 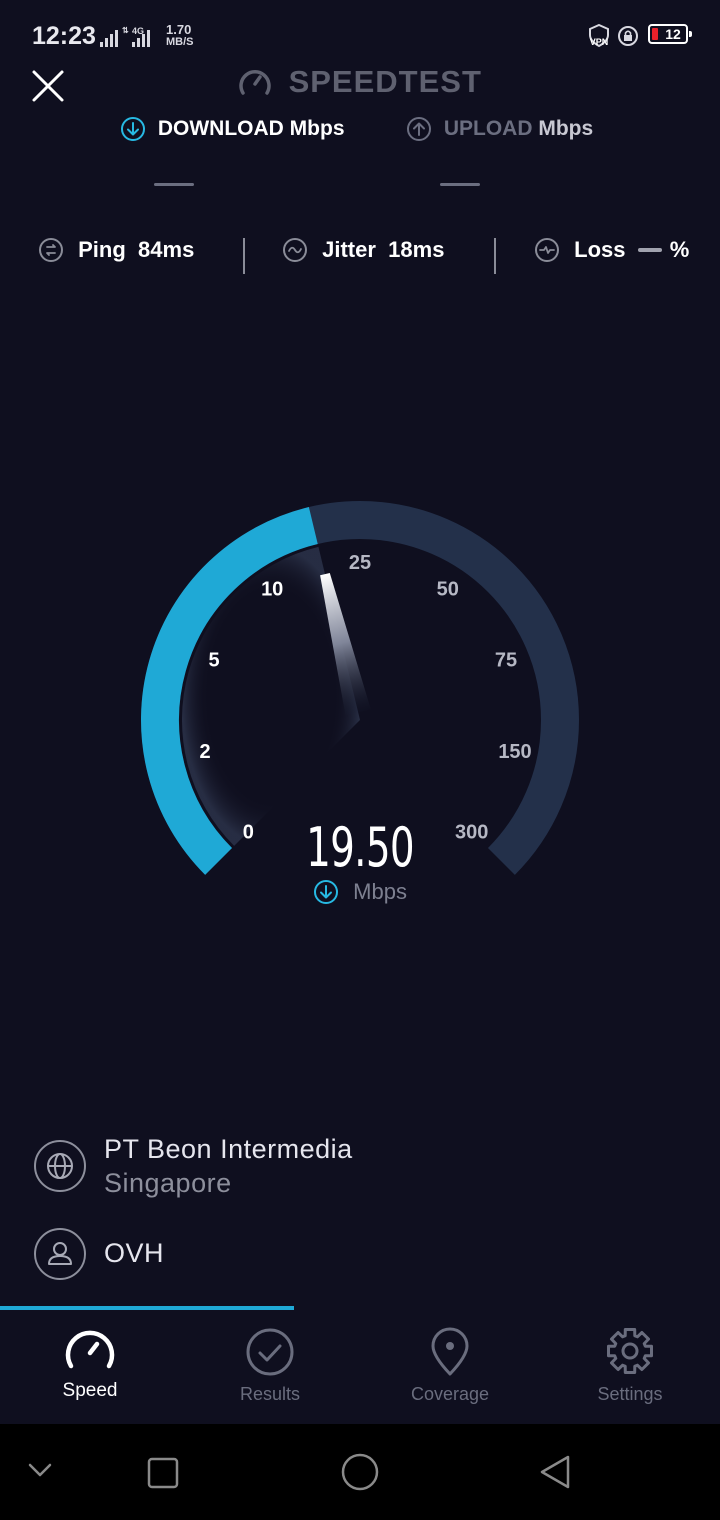 What do you see at coordinates (134, 1253) in the screenshot?
I see `server-host: OVH` at bounding box center [134, 1253].